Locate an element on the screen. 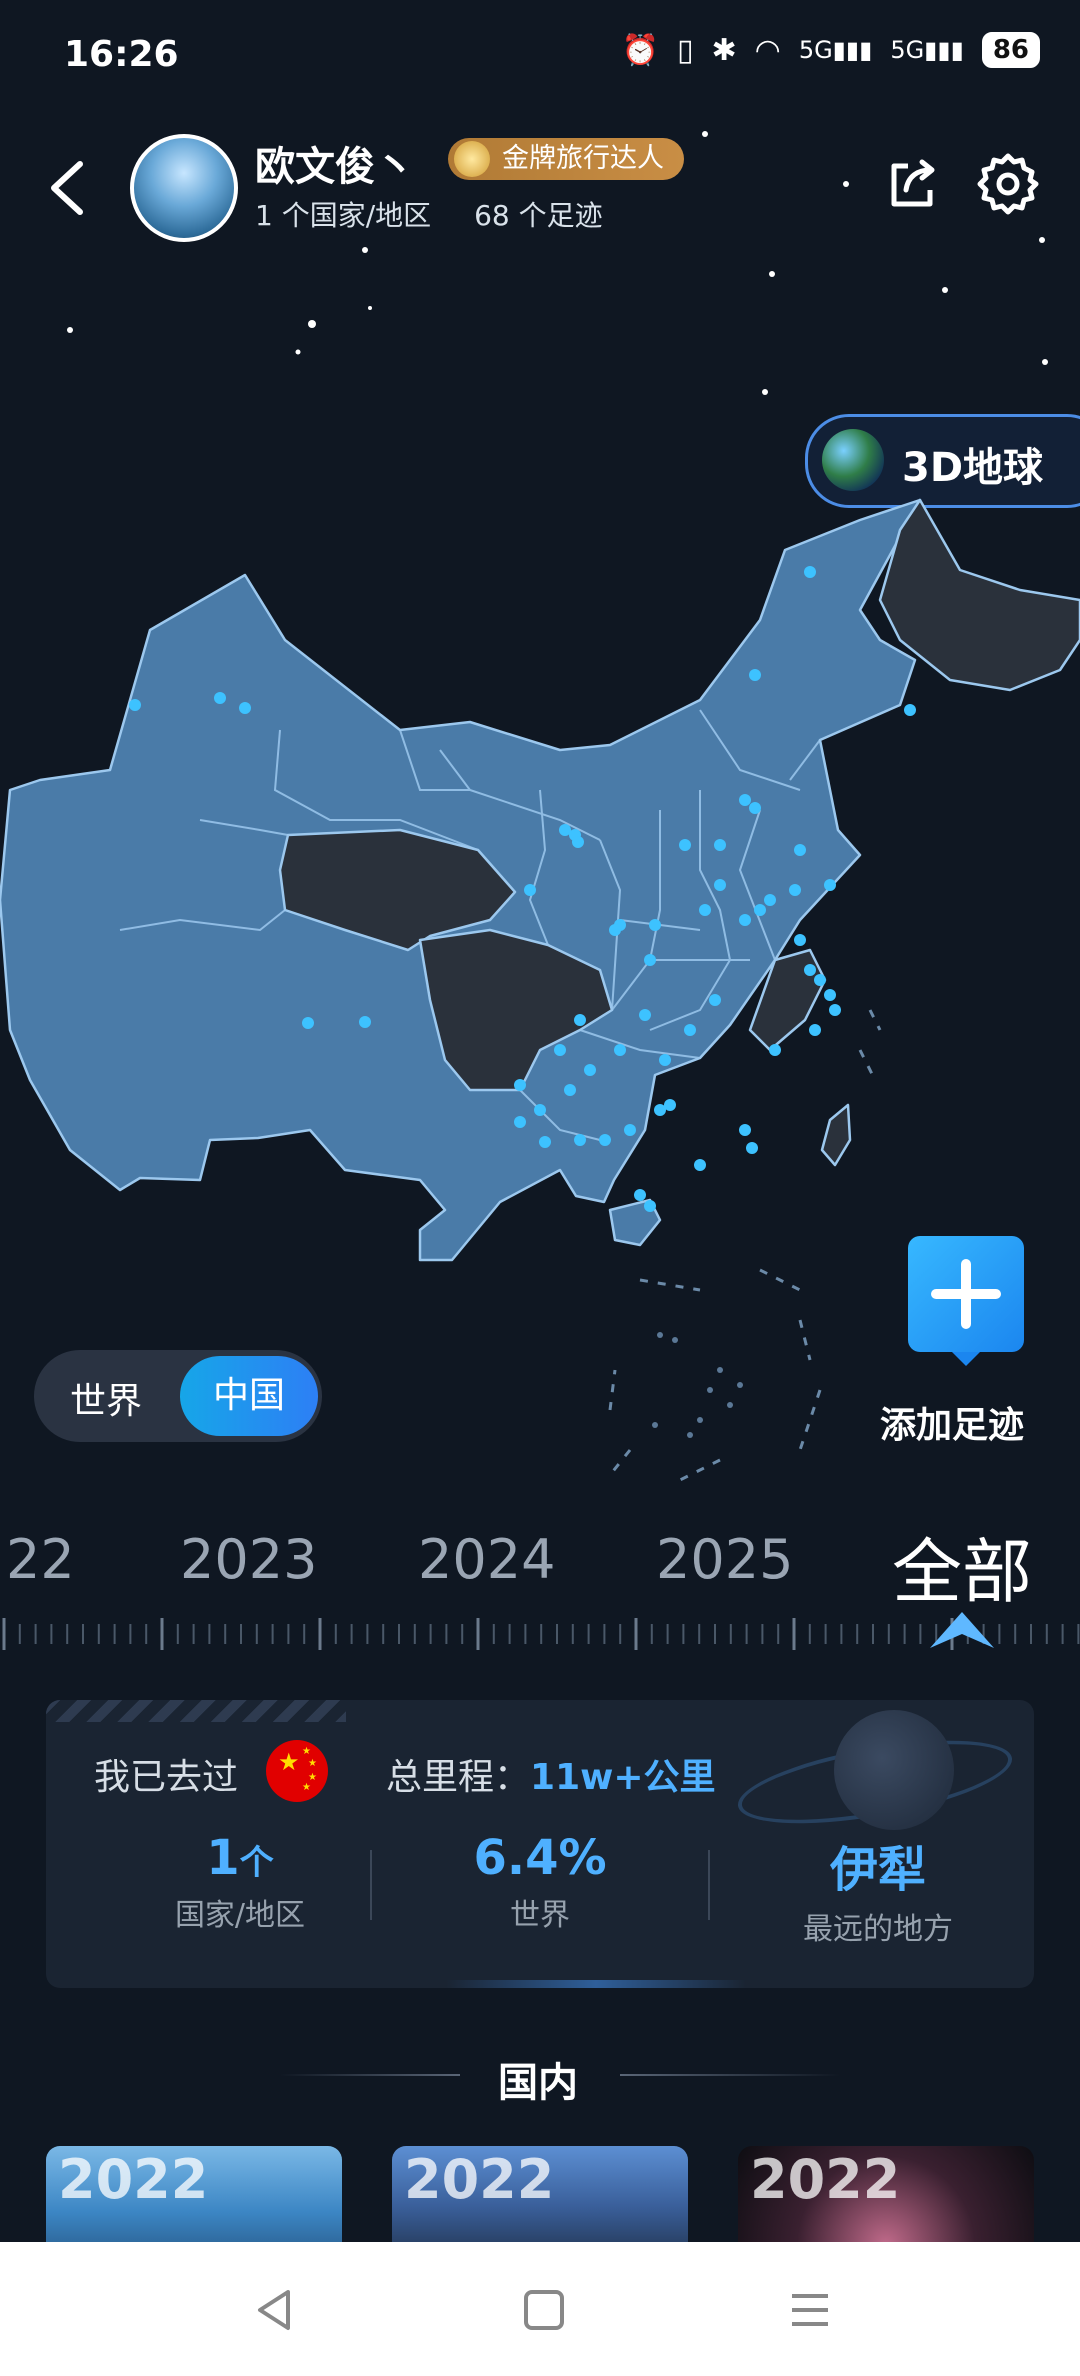 The height and width of the screenshot is (2376, 1080). stat-label: 最远的地方 is located at coordinates (878, 1929).